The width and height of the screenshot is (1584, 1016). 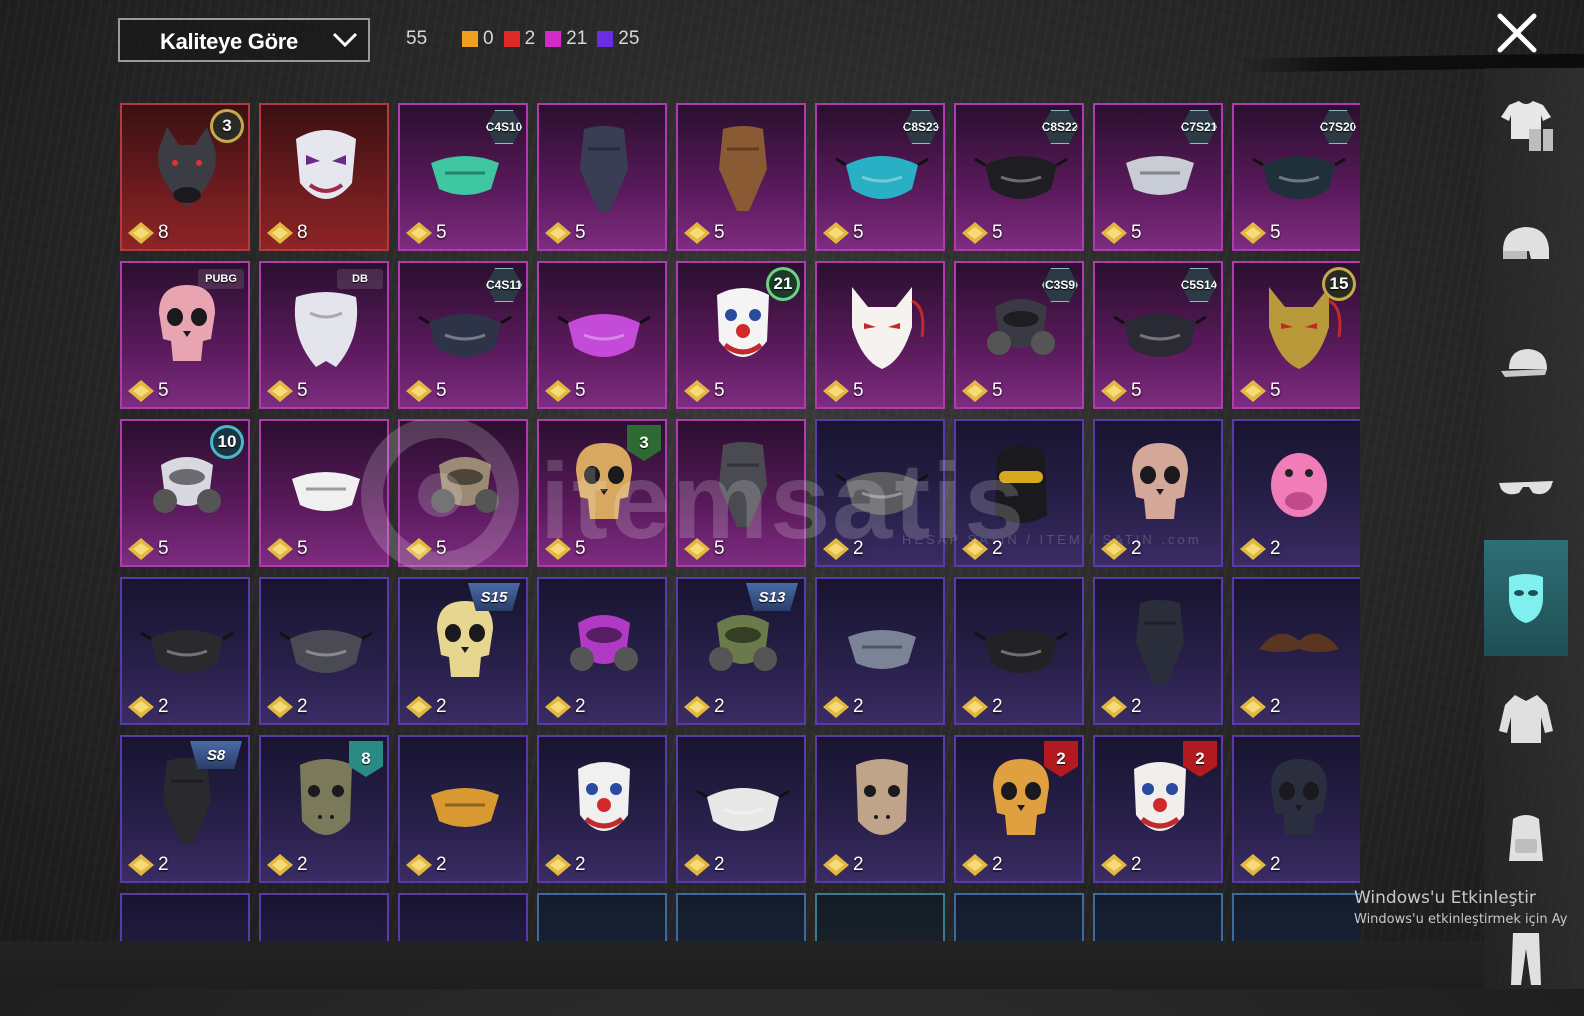 I want to click on face-mask-icon, so click(x=1021, y=651).